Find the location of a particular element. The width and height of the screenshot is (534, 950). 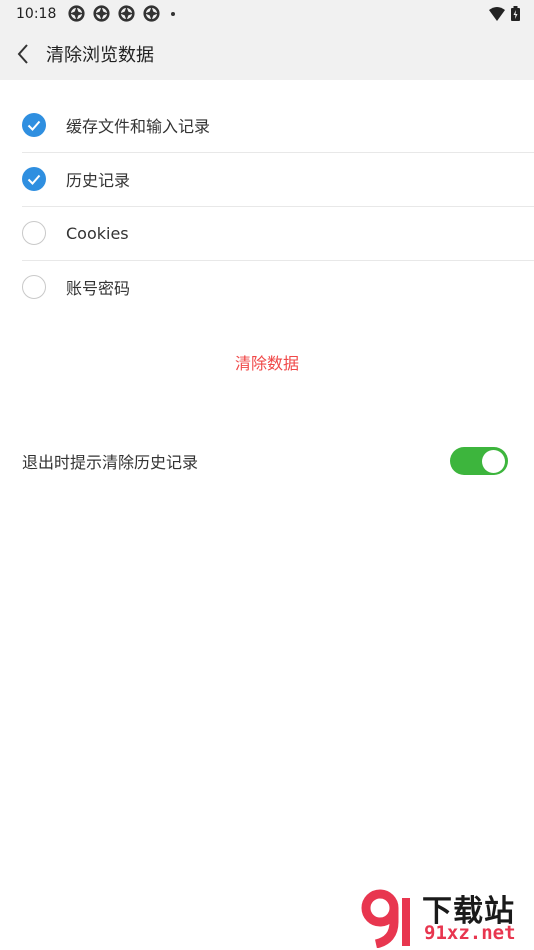

back-arrow-icon is located at coordinates (22, 53).